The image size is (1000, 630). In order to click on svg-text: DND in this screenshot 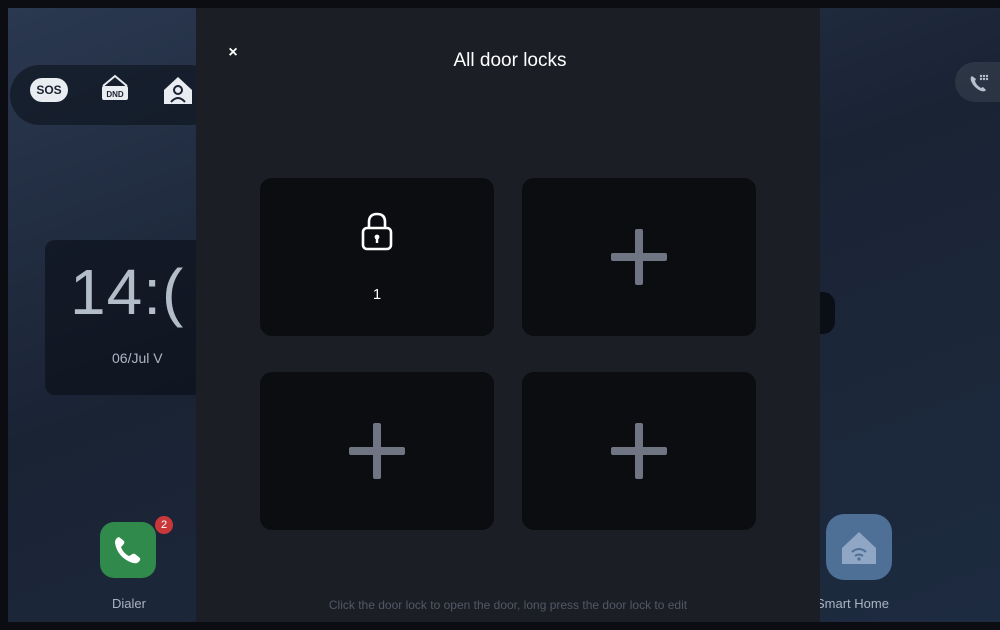, I will do `click(115, 94)`.